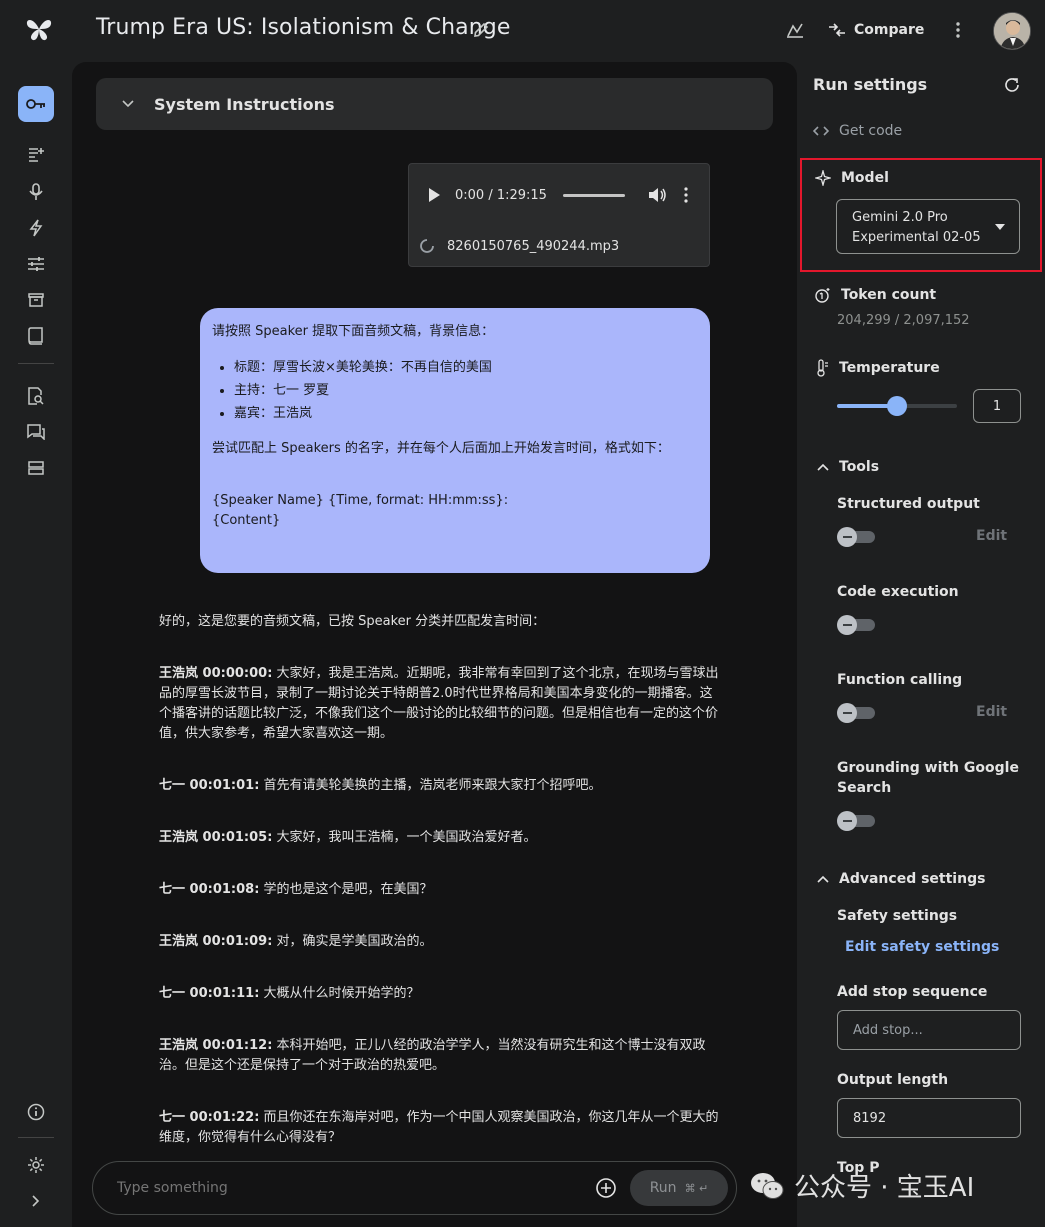 This screenshot has height=1227, width=1045. I want to click on storage-stack-icon, so click(36, 468).